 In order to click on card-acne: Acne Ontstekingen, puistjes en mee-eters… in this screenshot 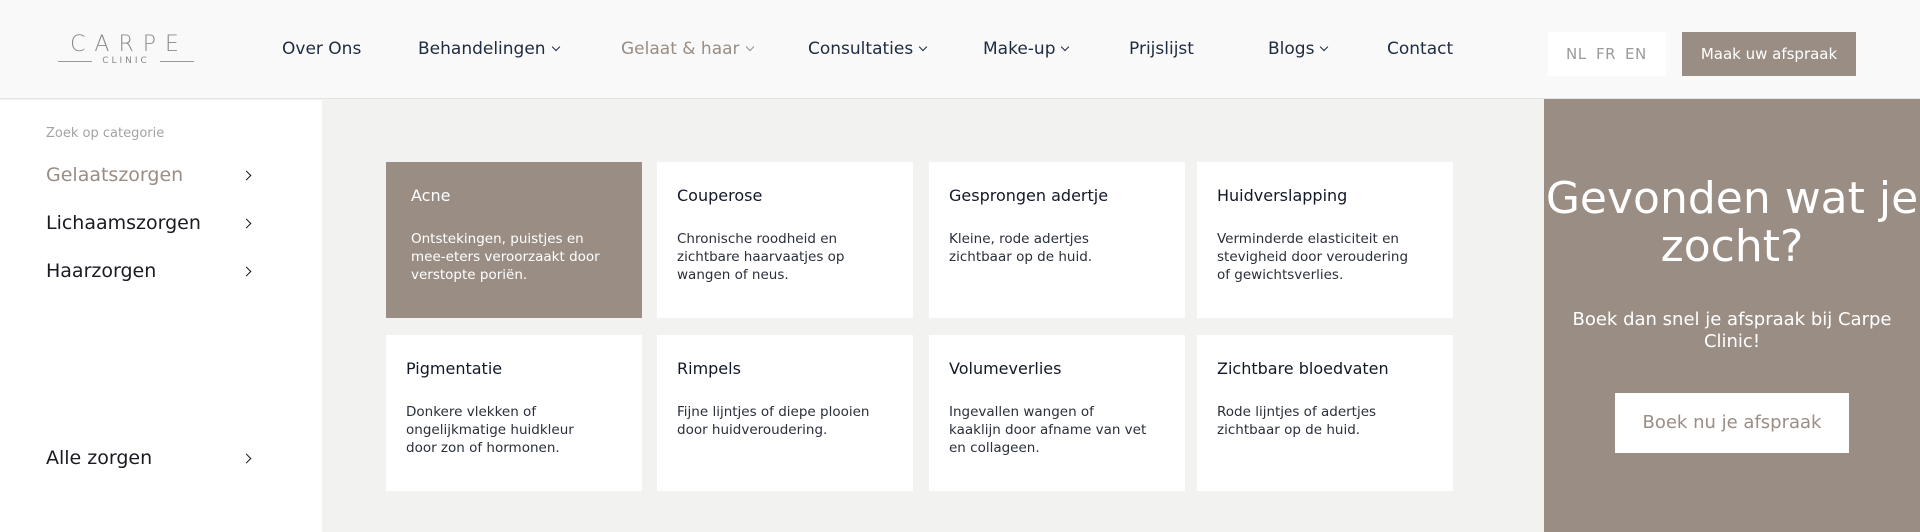, I will do `click(514, 240)`.